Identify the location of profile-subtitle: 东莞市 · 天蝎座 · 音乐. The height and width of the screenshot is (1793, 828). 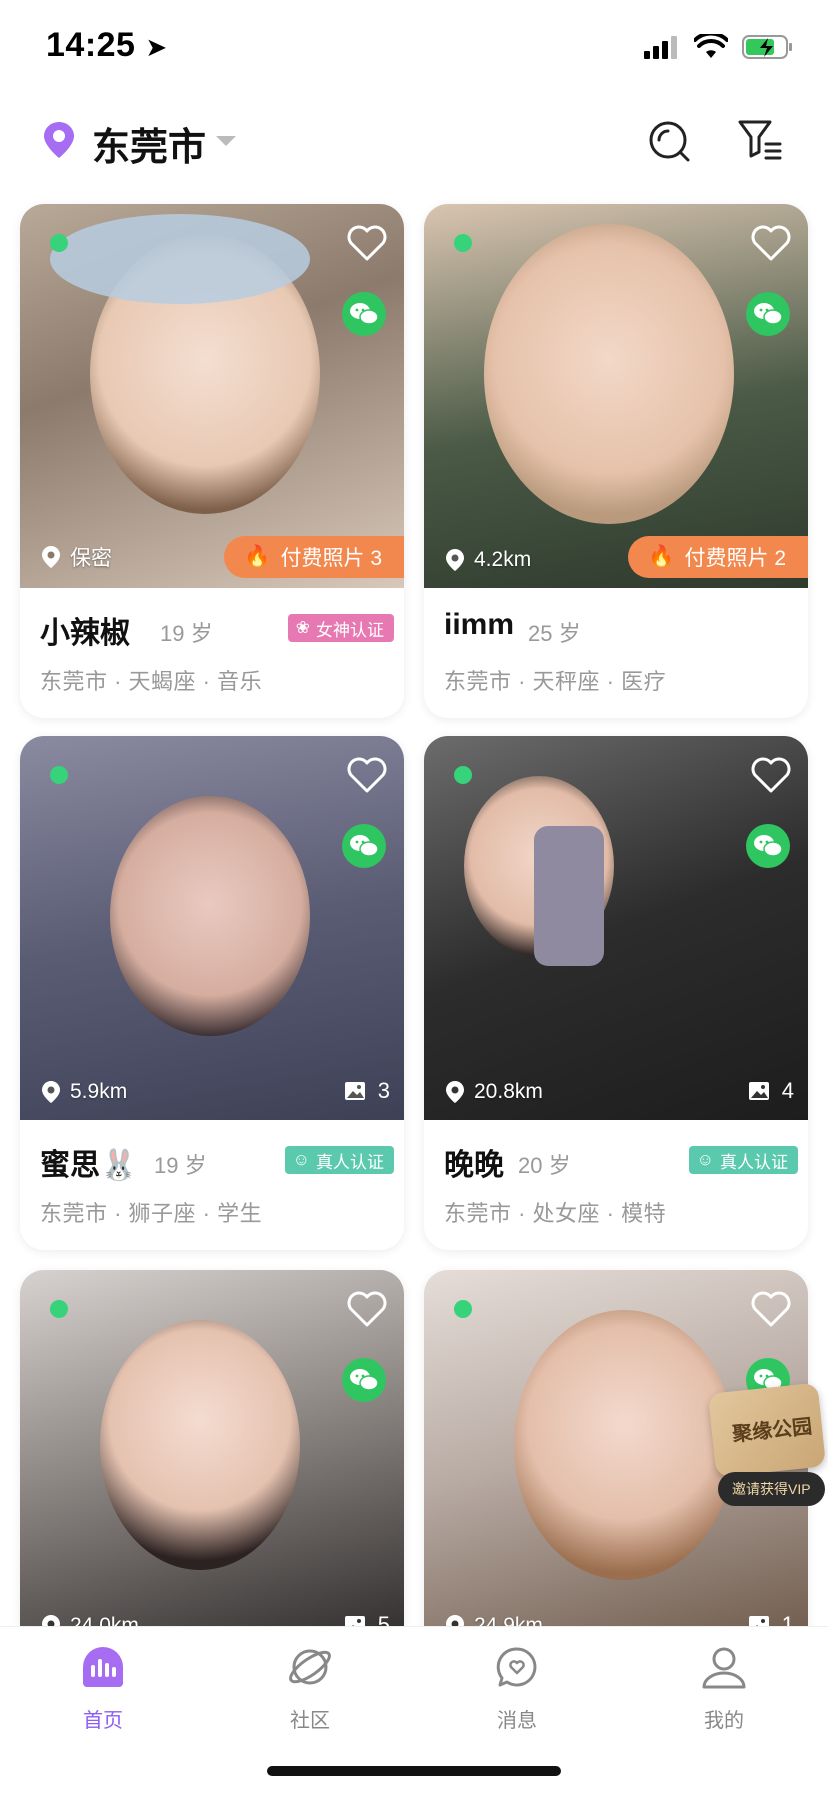
(151, 681).